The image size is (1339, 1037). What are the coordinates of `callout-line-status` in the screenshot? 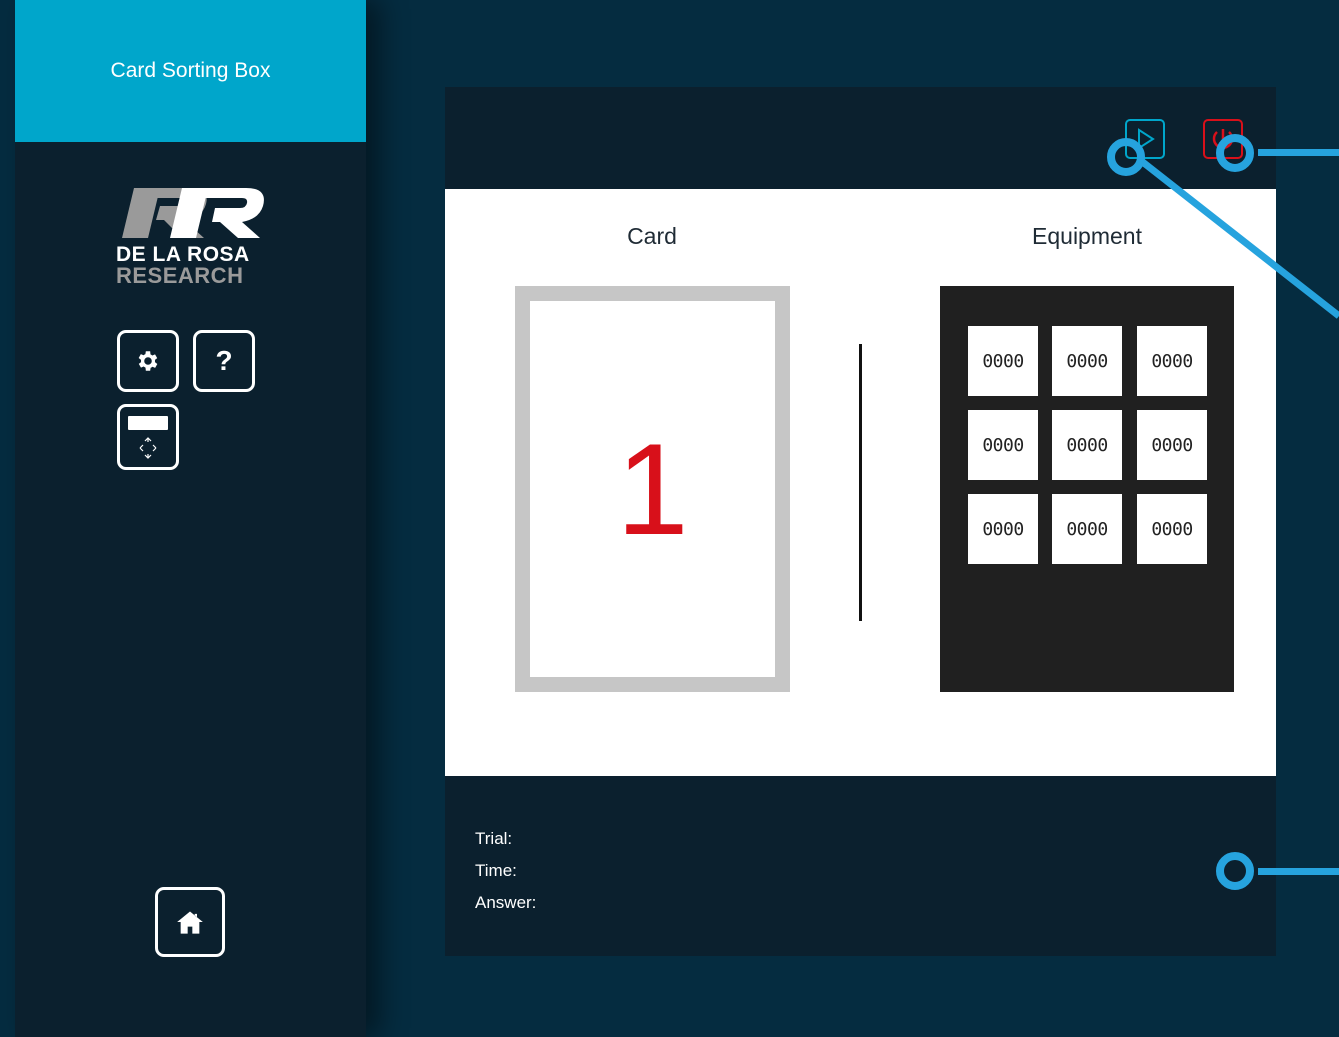 It's located at (1298, 871).